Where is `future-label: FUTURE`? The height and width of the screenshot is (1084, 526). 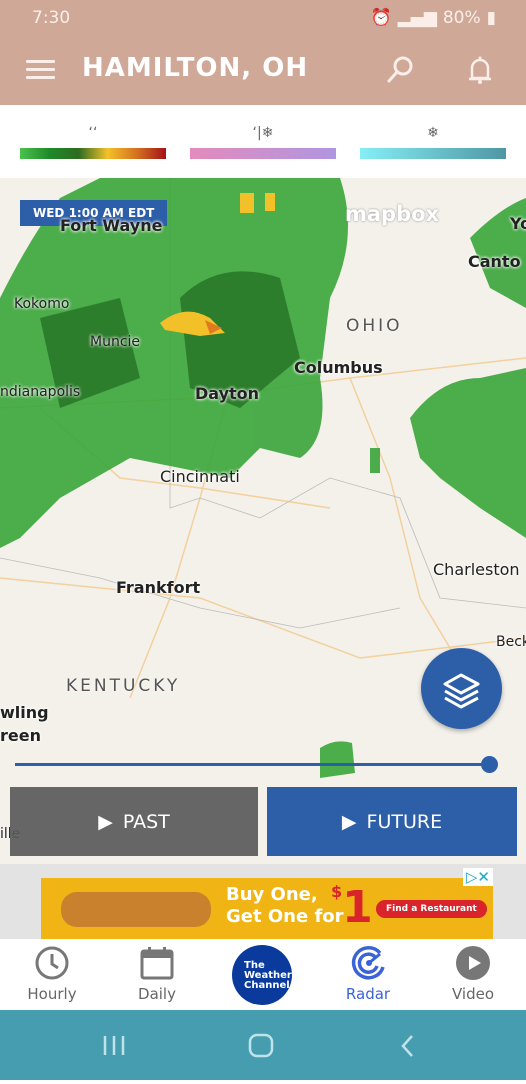
future-label: FUTURE is located at coordinates (404, 821).